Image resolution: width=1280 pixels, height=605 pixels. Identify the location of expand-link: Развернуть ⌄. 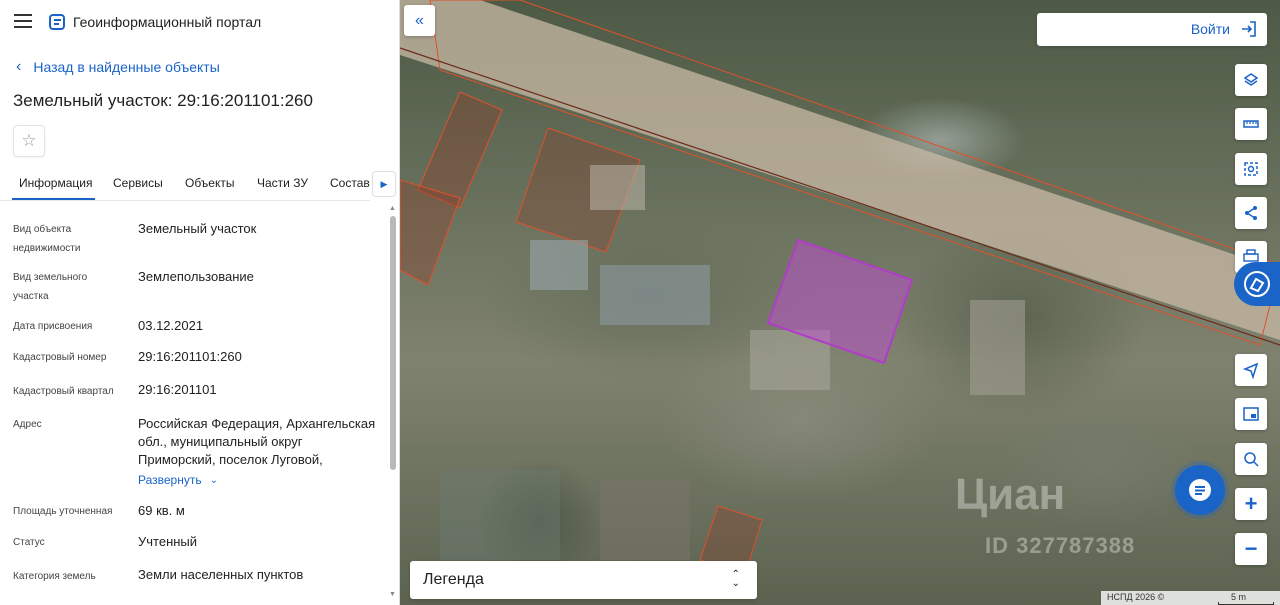
(178, 480).